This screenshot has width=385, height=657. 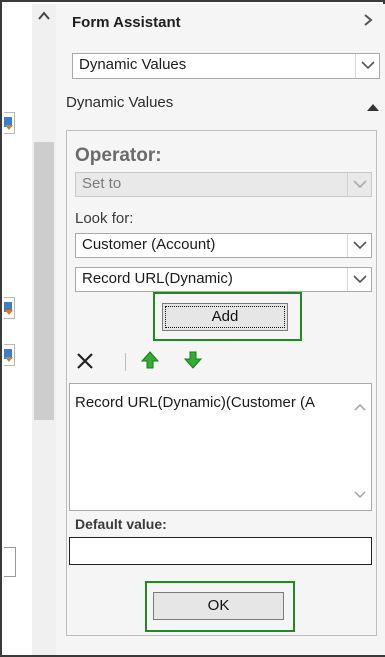 What do you see at coordinates (193, 360) in the screenshot?
I see `green-arrow-down-icon` at bounding box center [193, 360].